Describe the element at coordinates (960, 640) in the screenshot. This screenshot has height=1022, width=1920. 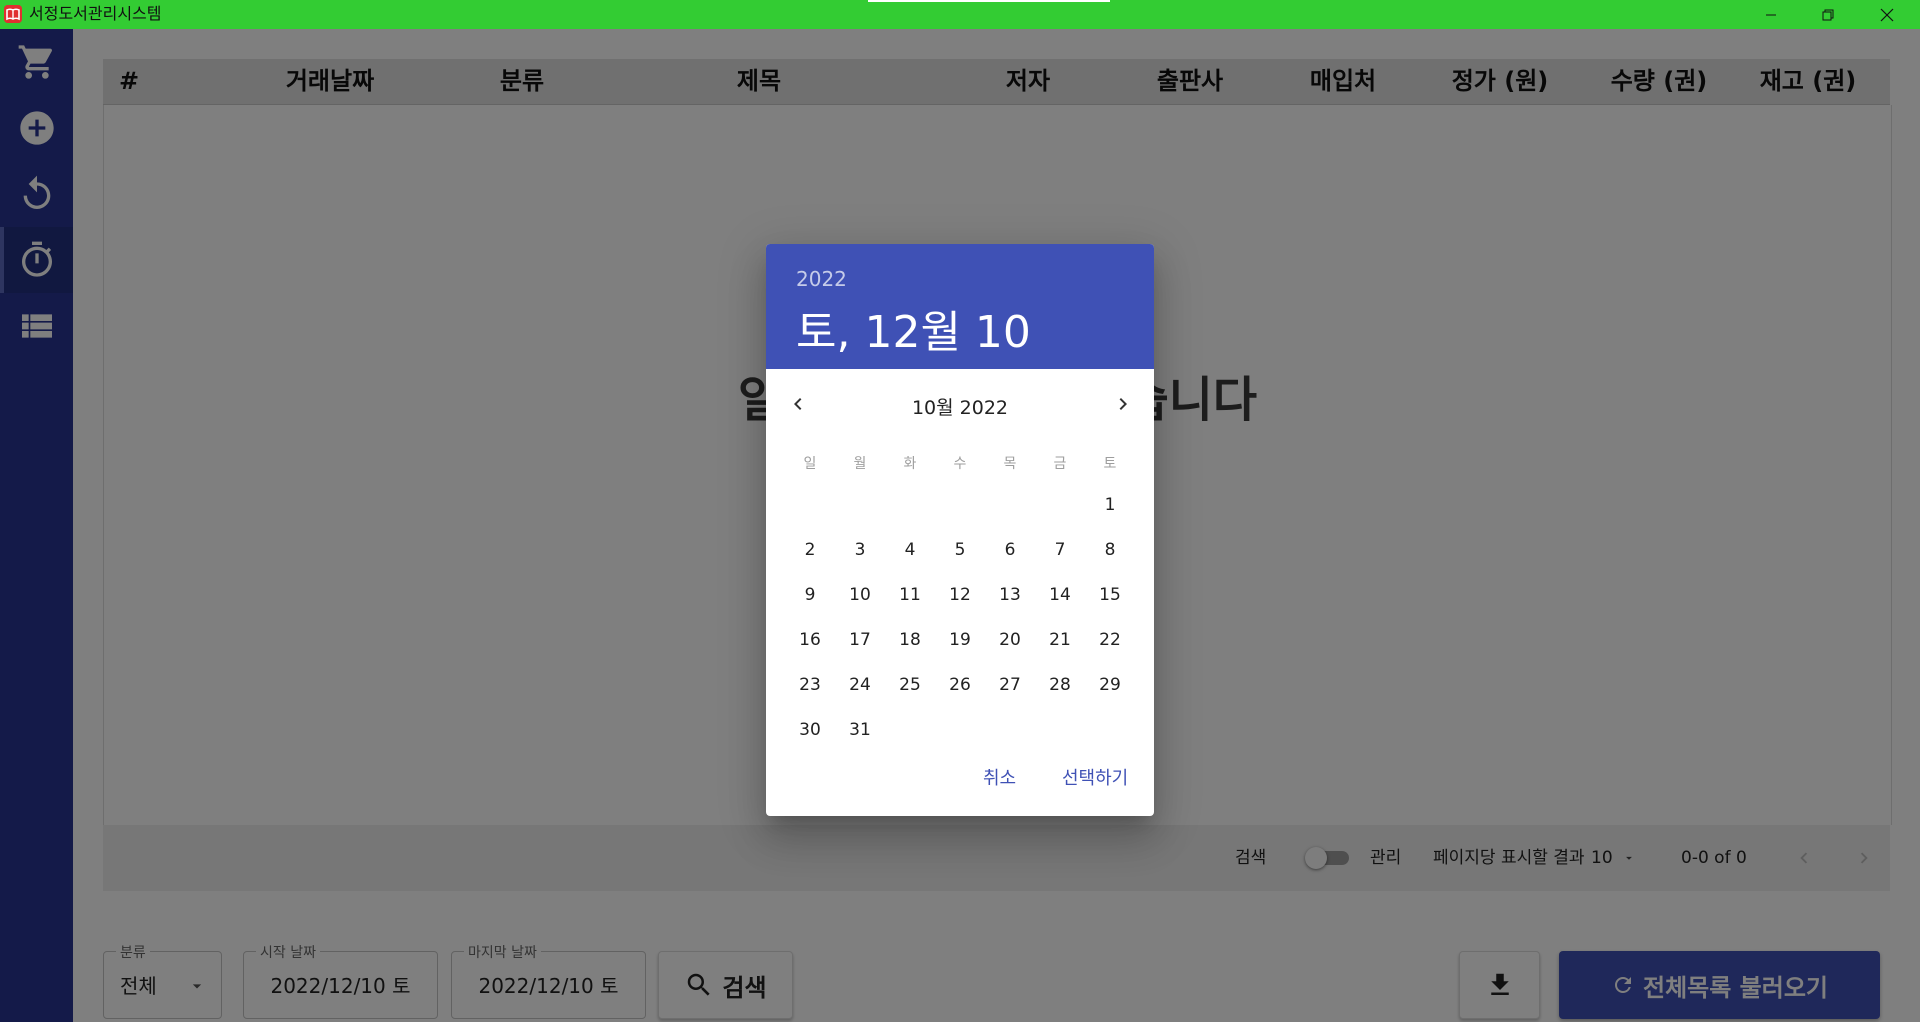
I see `calendar-day: 19` at that location.